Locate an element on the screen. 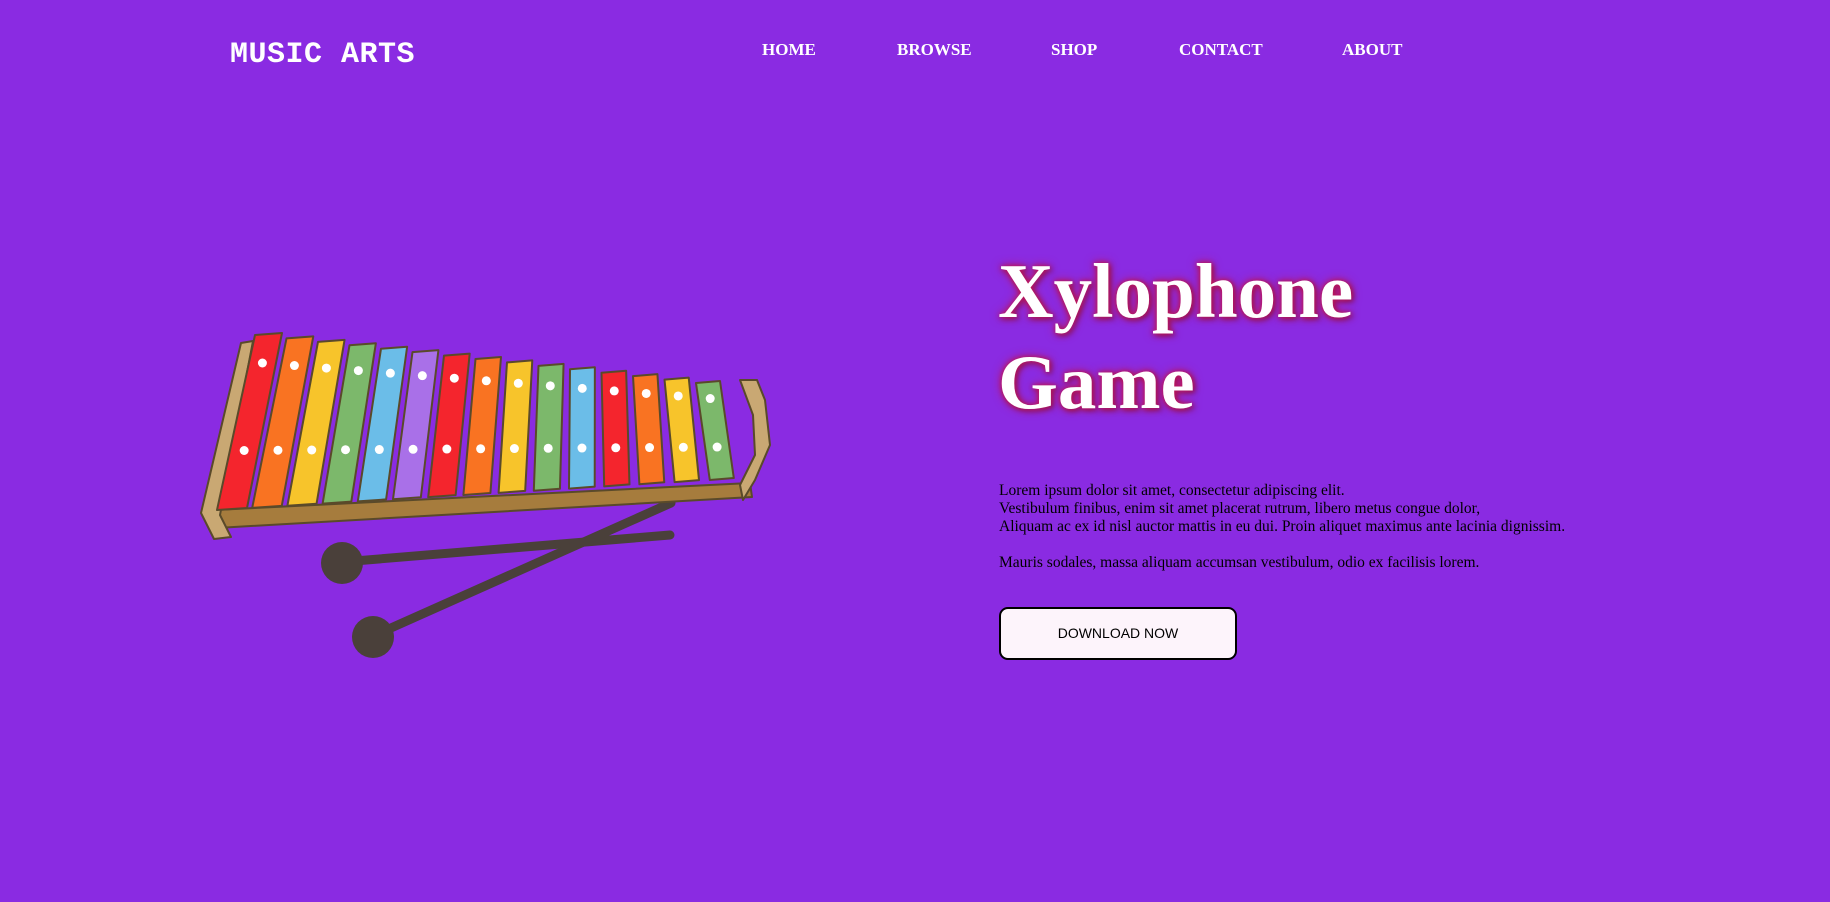 The height and width of the screenshot is (902, 1830). nav-contact-link: CONTACT is located at coordinates (1221, 50).